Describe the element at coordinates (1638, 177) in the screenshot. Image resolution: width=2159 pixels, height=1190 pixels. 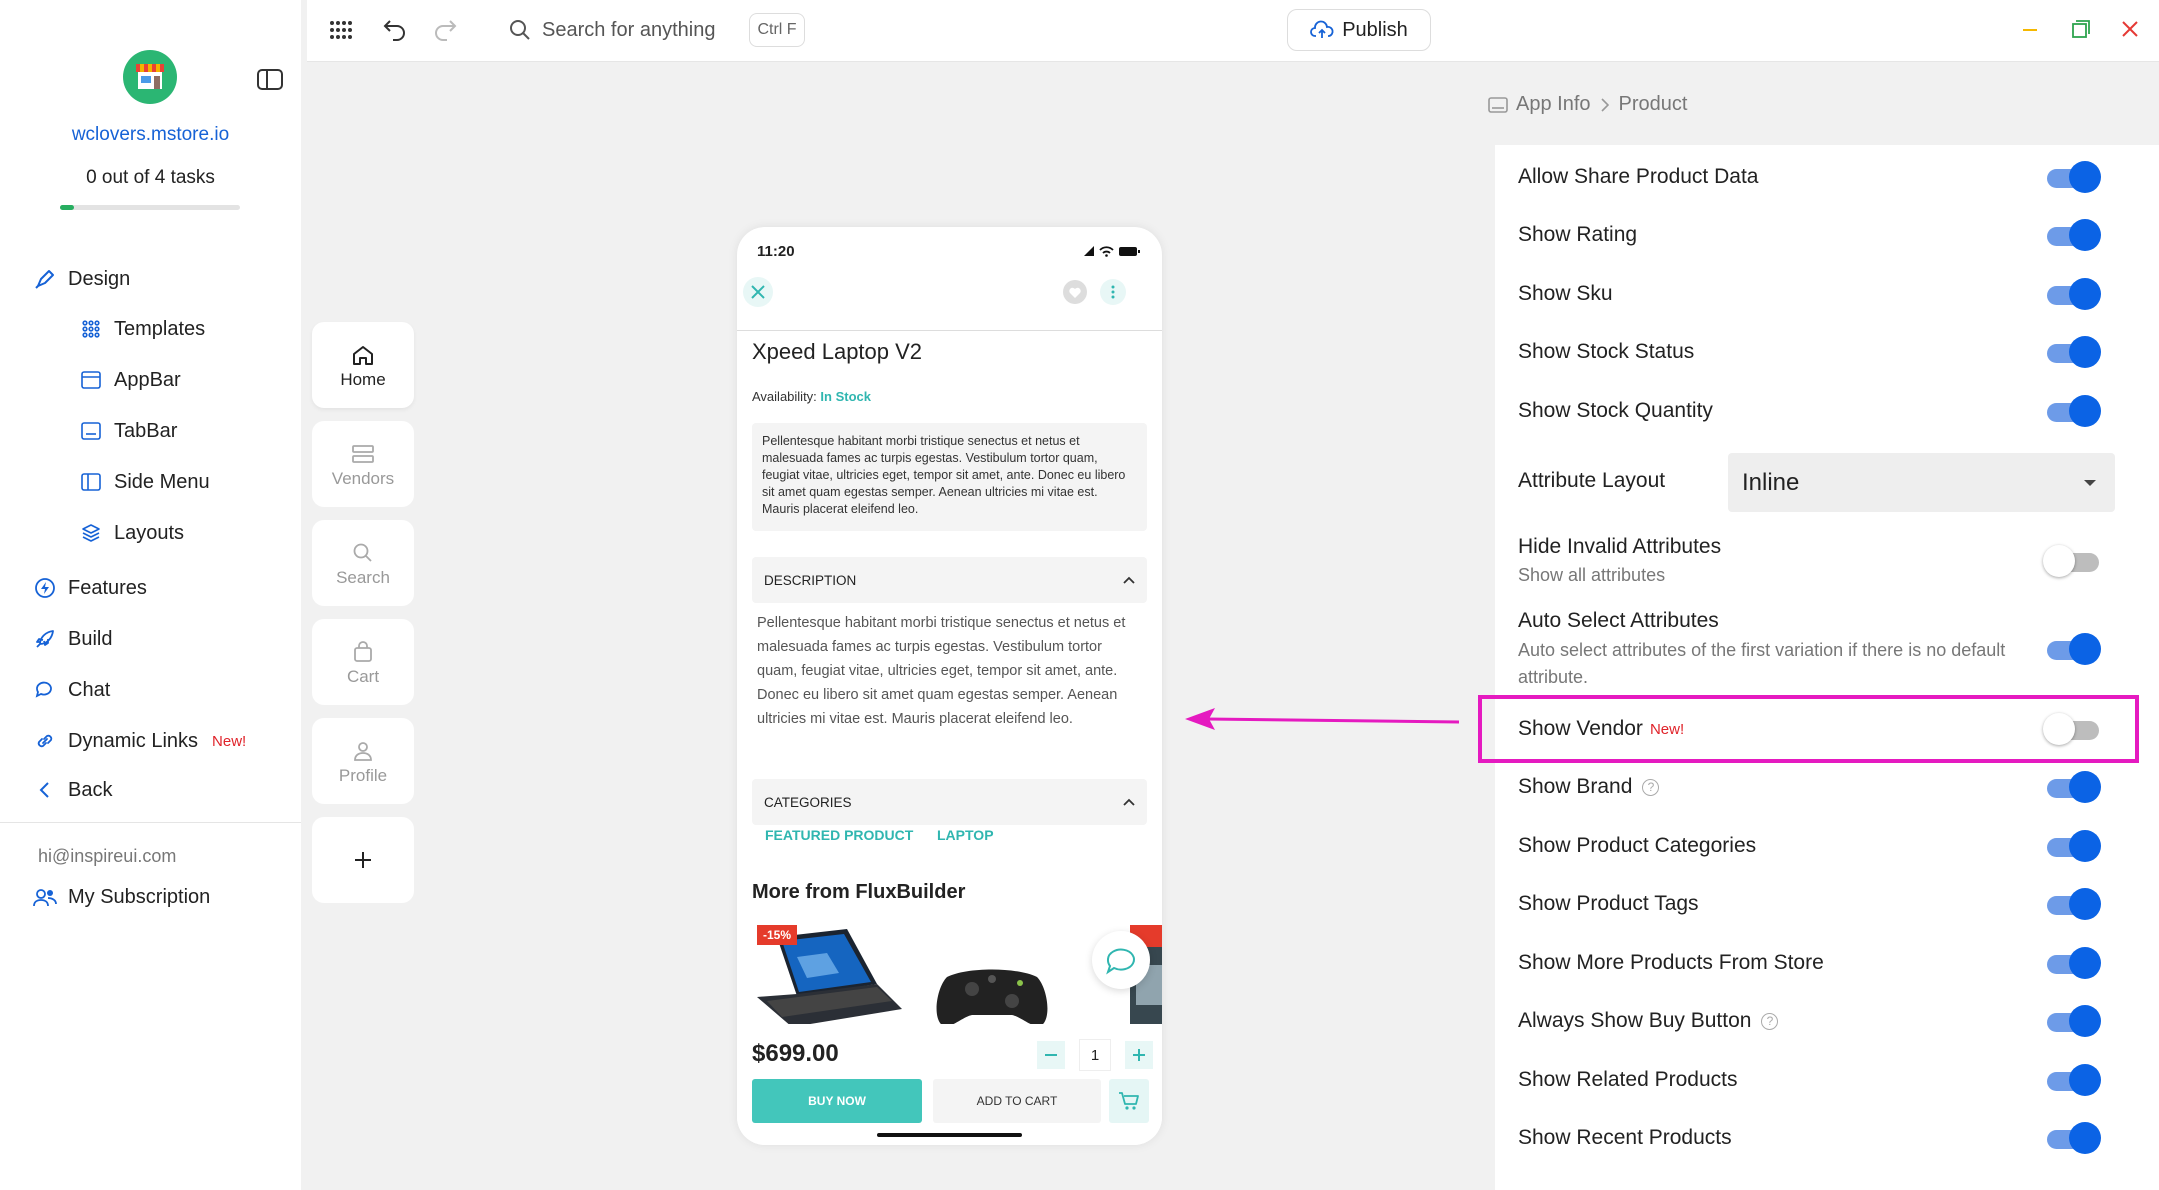
I see `setting-allow-share-product-data: Allow Share Product Data` at that location.